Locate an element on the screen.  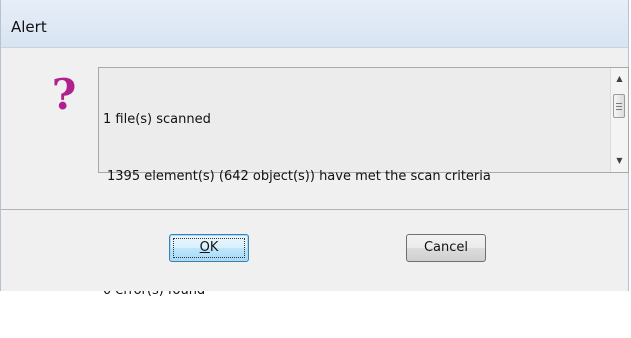
scroll-up-arrow-icon: ▲ is located at coordinates (619, 79).